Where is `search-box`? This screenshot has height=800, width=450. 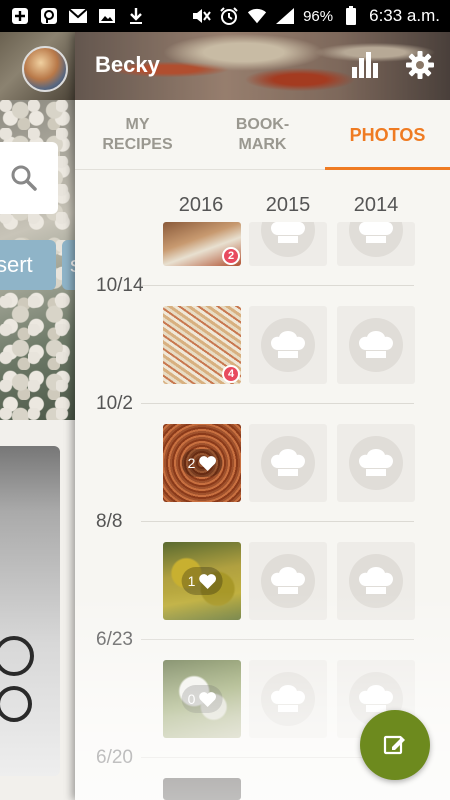 search-box is located at coordinates (29, 178).